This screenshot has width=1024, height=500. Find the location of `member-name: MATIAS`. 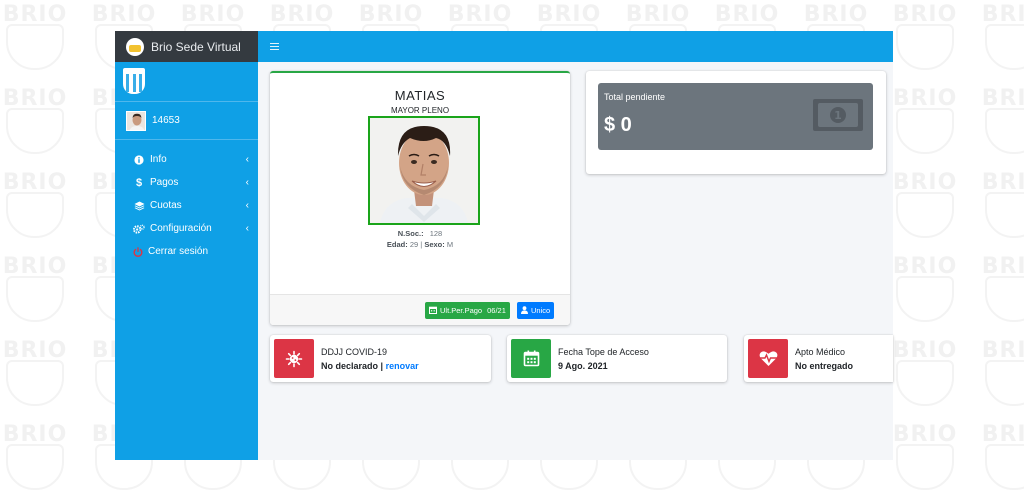

member-name: MATIAS is located at coordinates (420, 95).